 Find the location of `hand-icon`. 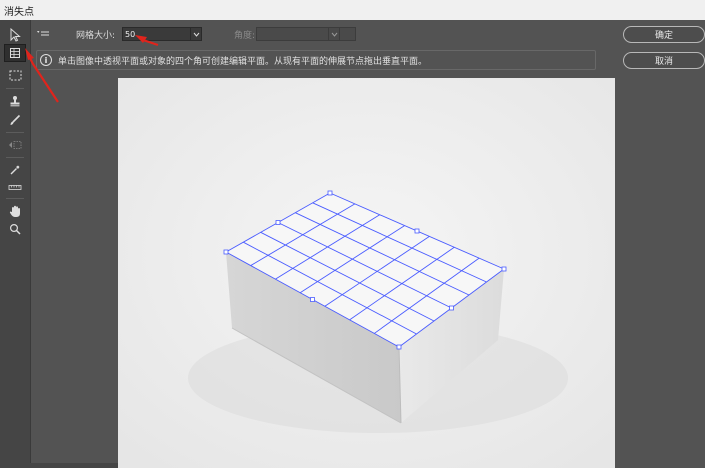

hand-icon is located at coordinates (14, 211).